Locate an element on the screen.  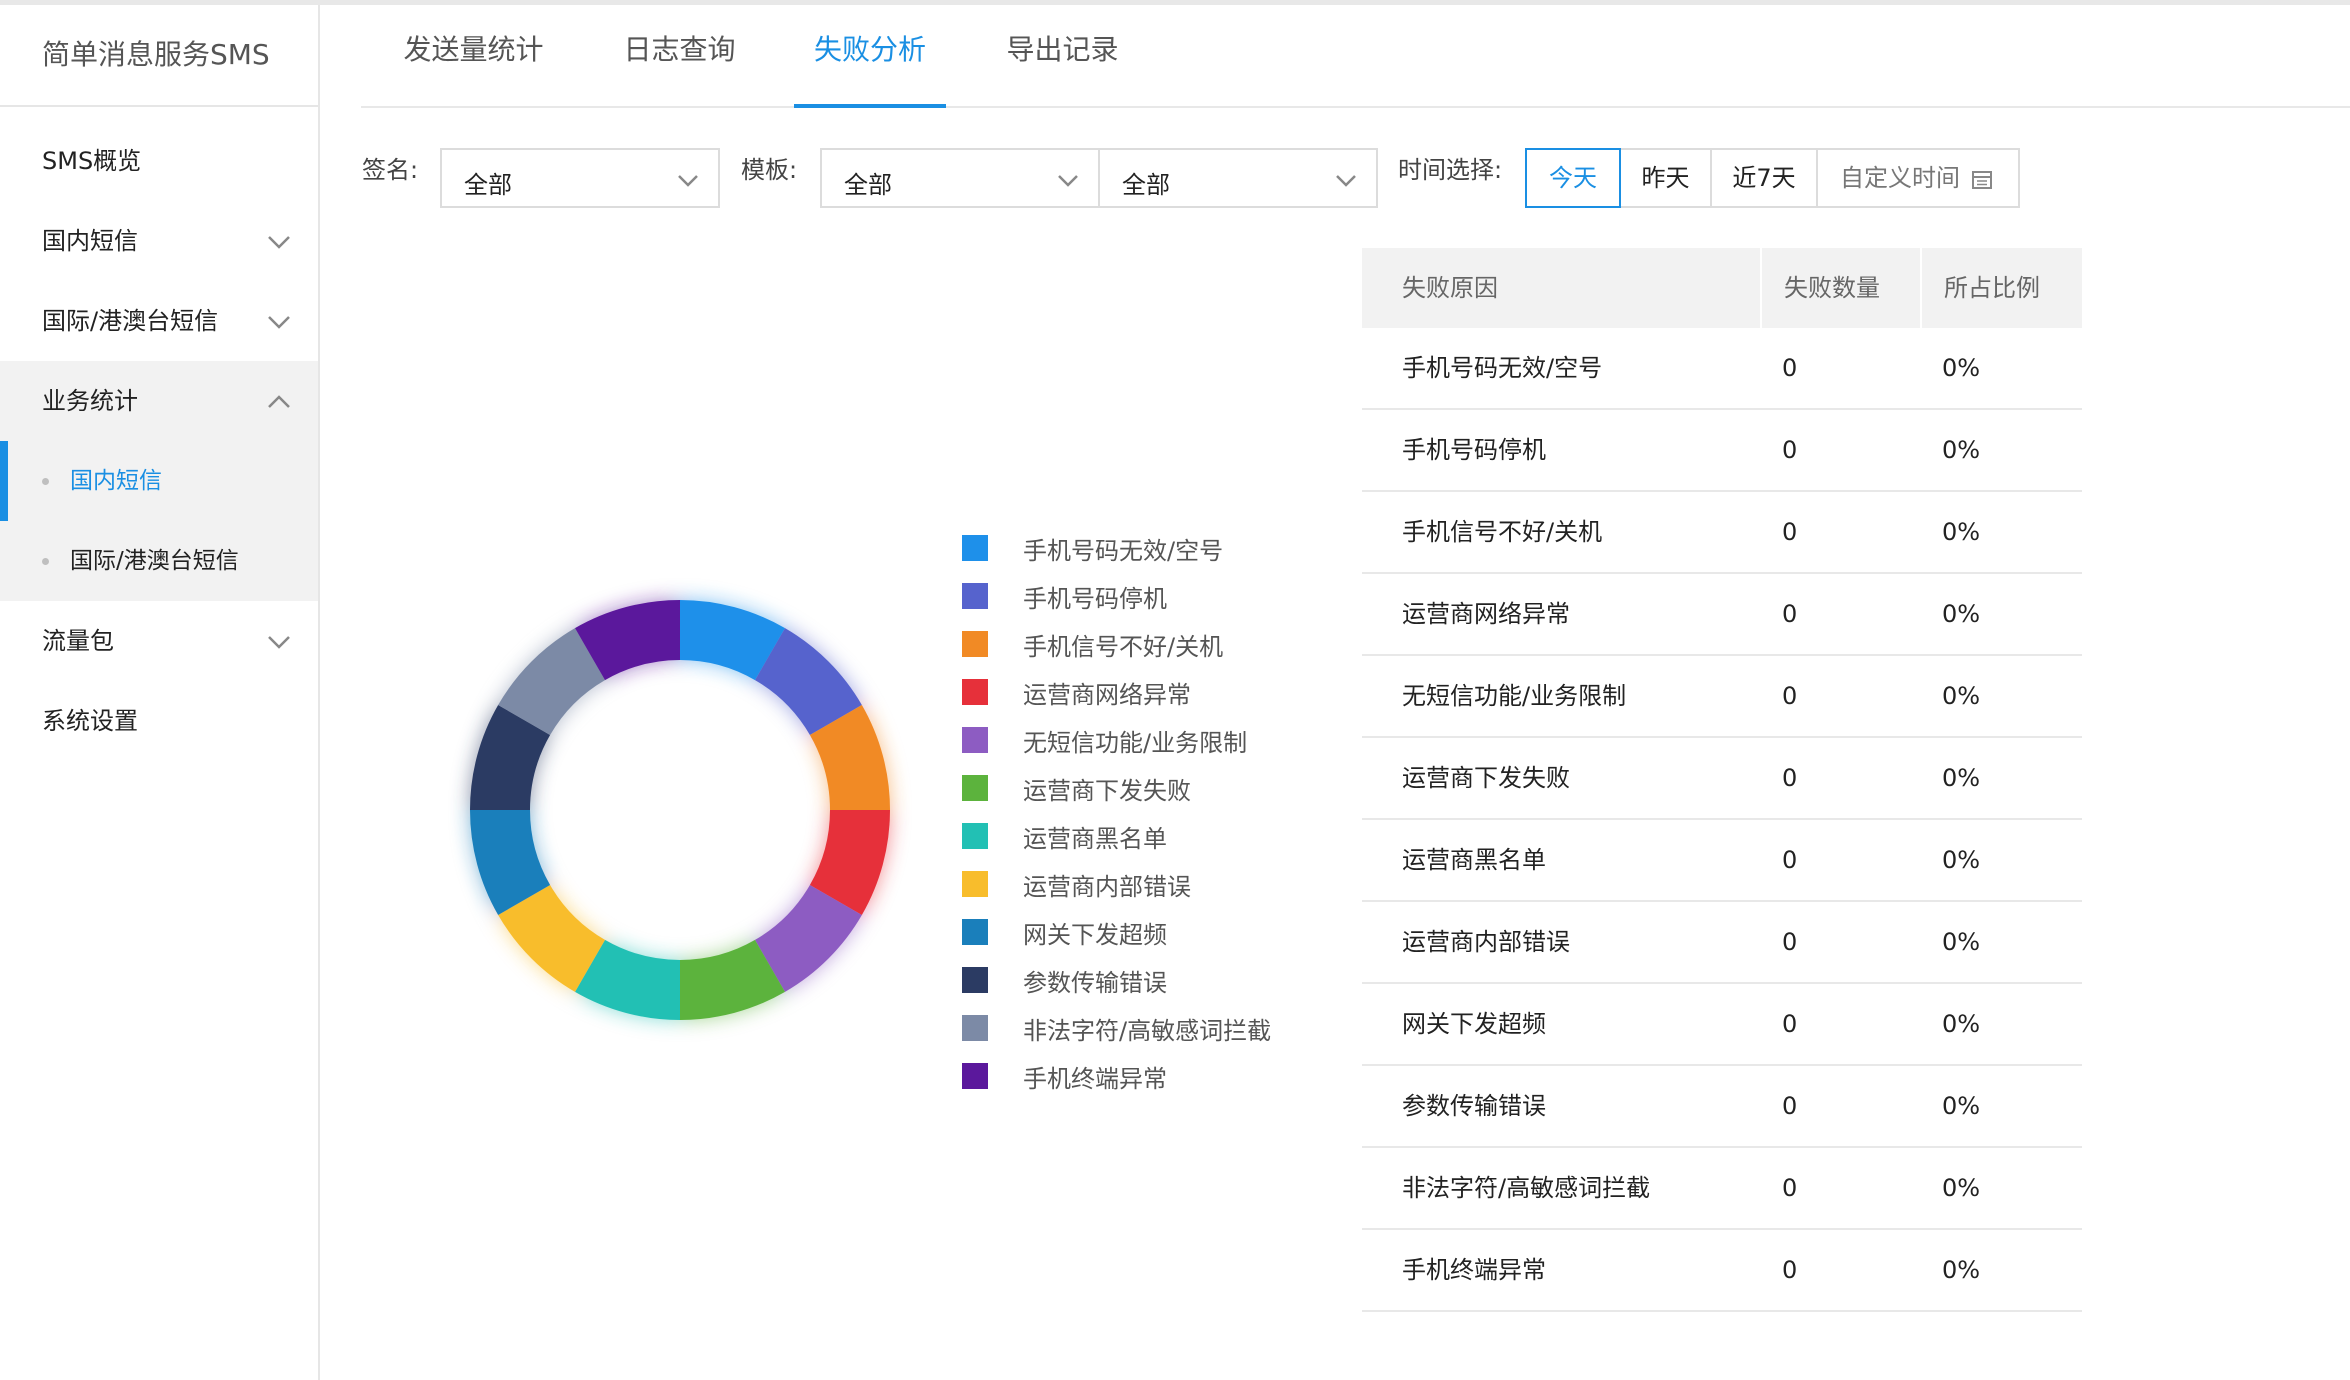
failure-donut-chart is located at coordinates (680, 810).